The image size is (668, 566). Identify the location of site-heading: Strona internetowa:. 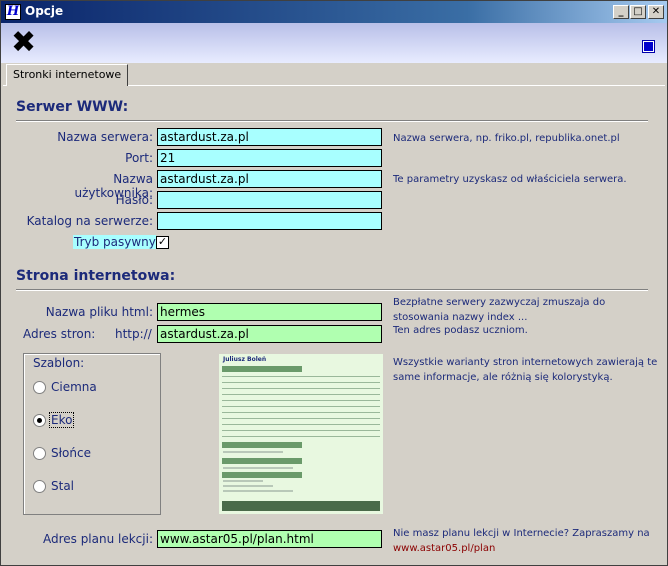
(96, 276).